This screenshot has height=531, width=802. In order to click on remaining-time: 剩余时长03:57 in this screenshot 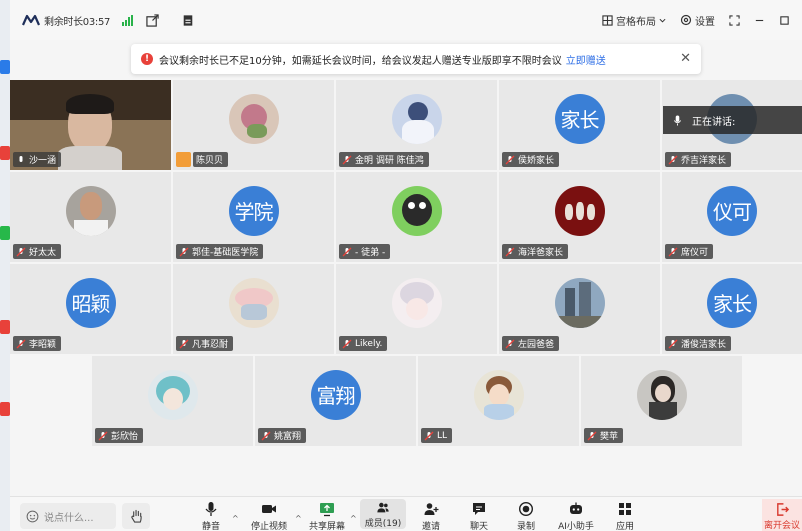, I will do `click(77, 22)`.